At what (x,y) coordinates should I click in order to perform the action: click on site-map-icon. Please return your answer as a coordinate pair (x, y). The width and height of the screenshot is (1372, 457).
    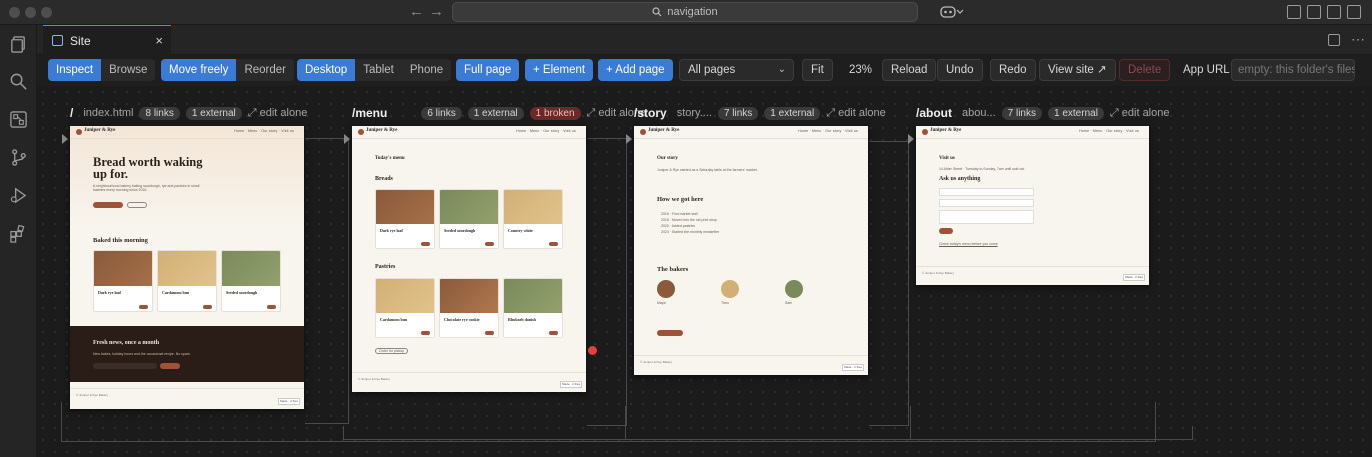
    Looking at the image, I should click on (18, 119).